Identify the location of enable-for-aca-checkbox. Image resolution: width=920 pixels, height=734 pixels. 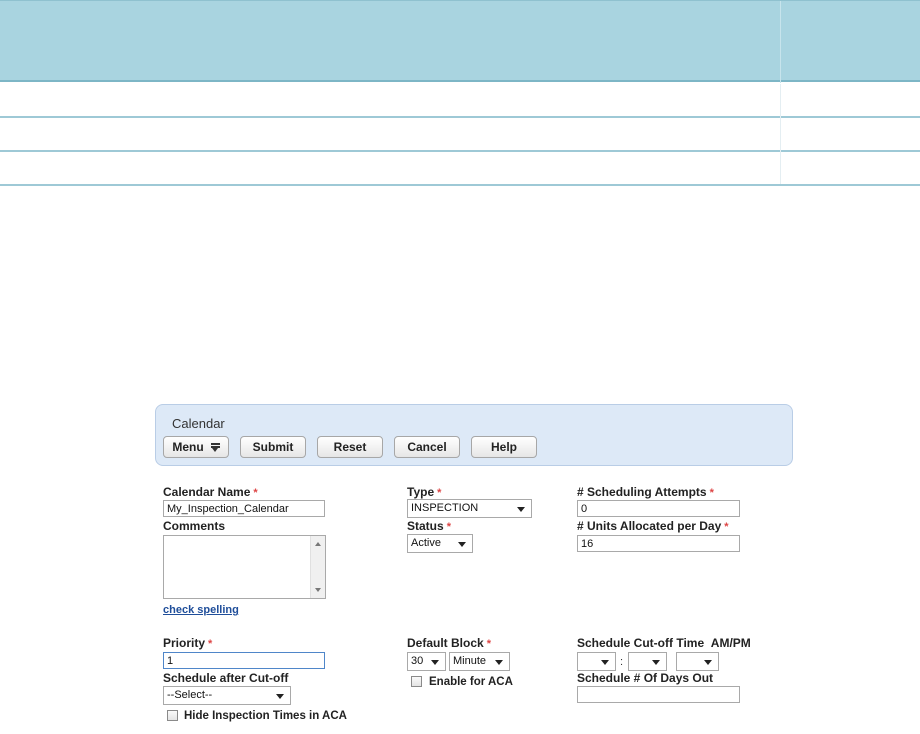
(416, 681).